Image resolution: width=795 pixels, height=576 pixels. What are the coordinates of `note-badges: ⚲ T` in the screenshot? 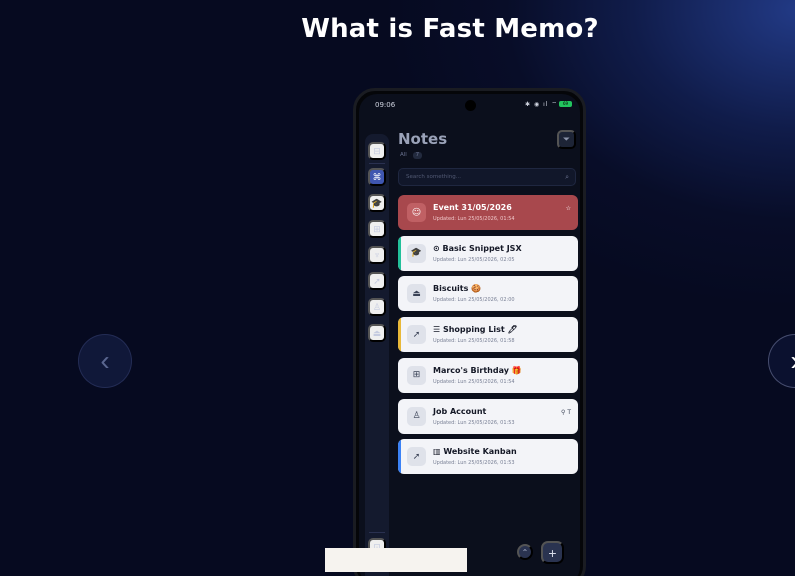 It's located at (566, 412).